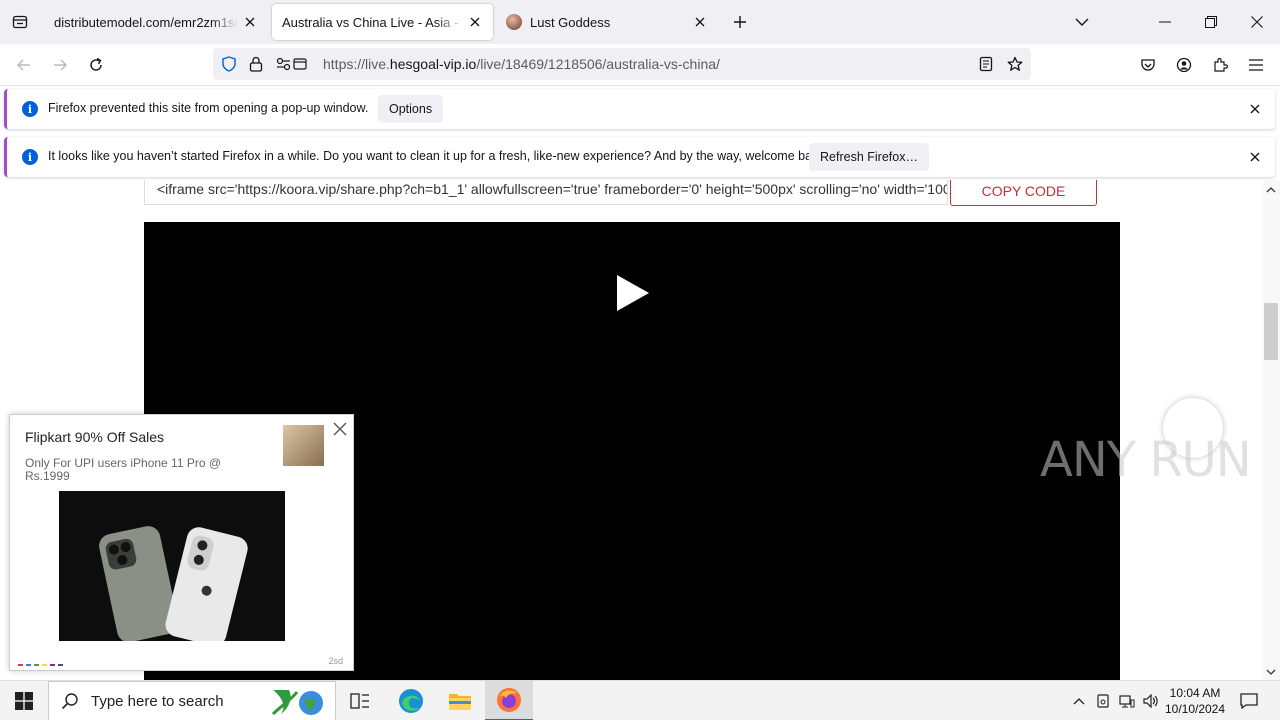 The image size is (1280, 720). What do you see at coordinates (96, 65) in the screenshot?
I see `reload-button` at bounding box center [96, 65].